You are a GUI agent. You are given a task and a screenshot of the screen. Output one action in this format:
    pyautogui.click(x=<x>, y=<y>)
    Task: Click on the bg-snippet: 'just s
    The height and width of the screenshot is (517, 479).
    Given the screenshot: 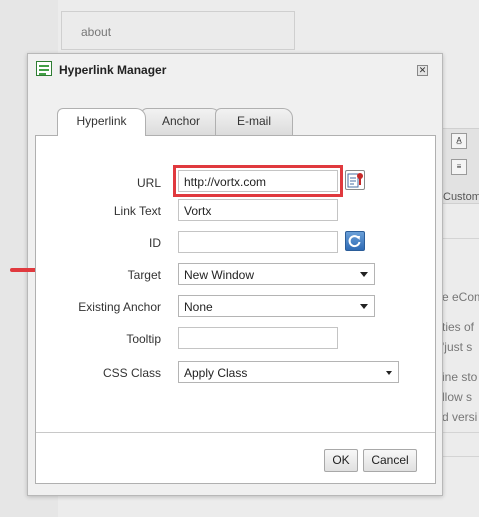 What is the action you would take?
    pyautogui.click(x=457, y=347)
    